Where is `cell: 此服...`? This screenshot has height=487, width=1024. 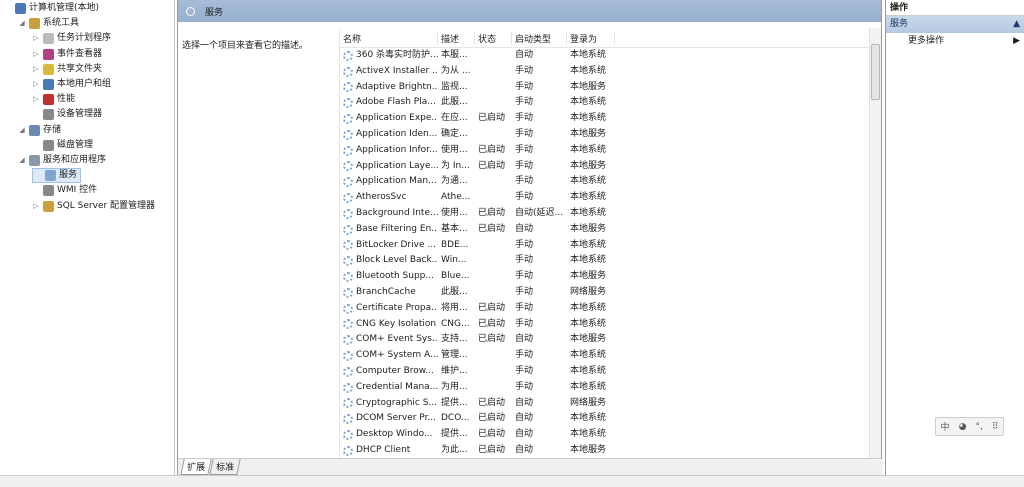 cell: 此服... is located at coordinates (454, 102).